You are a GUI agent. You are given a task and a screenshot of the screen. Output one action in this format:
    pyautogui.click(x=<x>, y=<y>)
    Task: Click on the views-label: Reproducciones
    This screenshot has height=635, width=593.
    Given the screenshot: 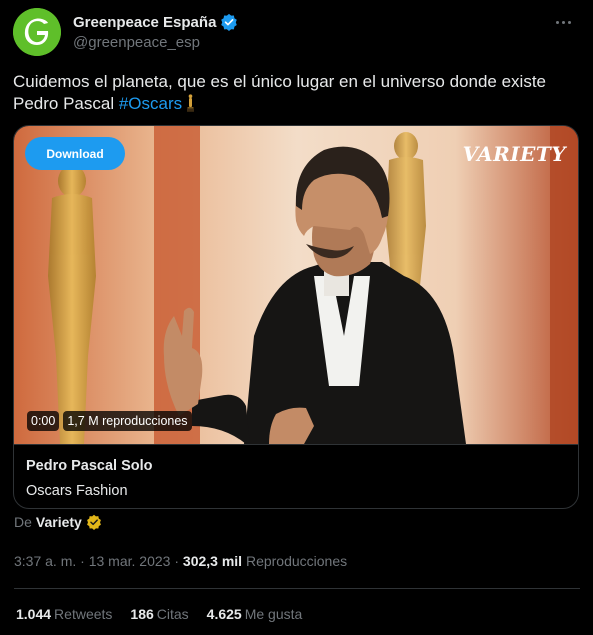 What is the action you would take?
    pyautogui.click(x=296, y=561)
    